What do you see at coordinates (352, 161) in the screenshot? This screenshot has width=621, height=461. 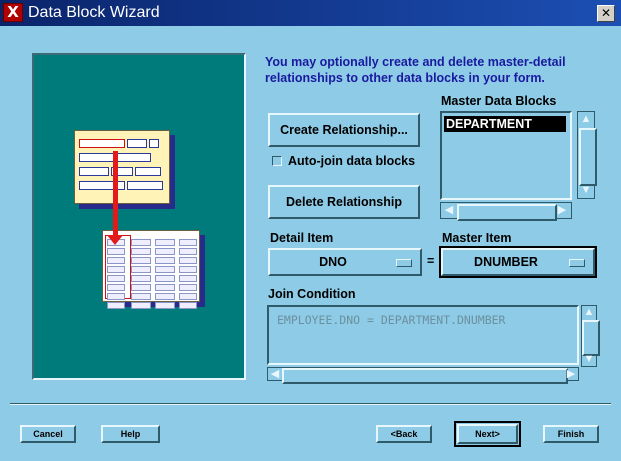 I see `auto-join-label: Auto-join data blocks` at bounding box center [352, 161].